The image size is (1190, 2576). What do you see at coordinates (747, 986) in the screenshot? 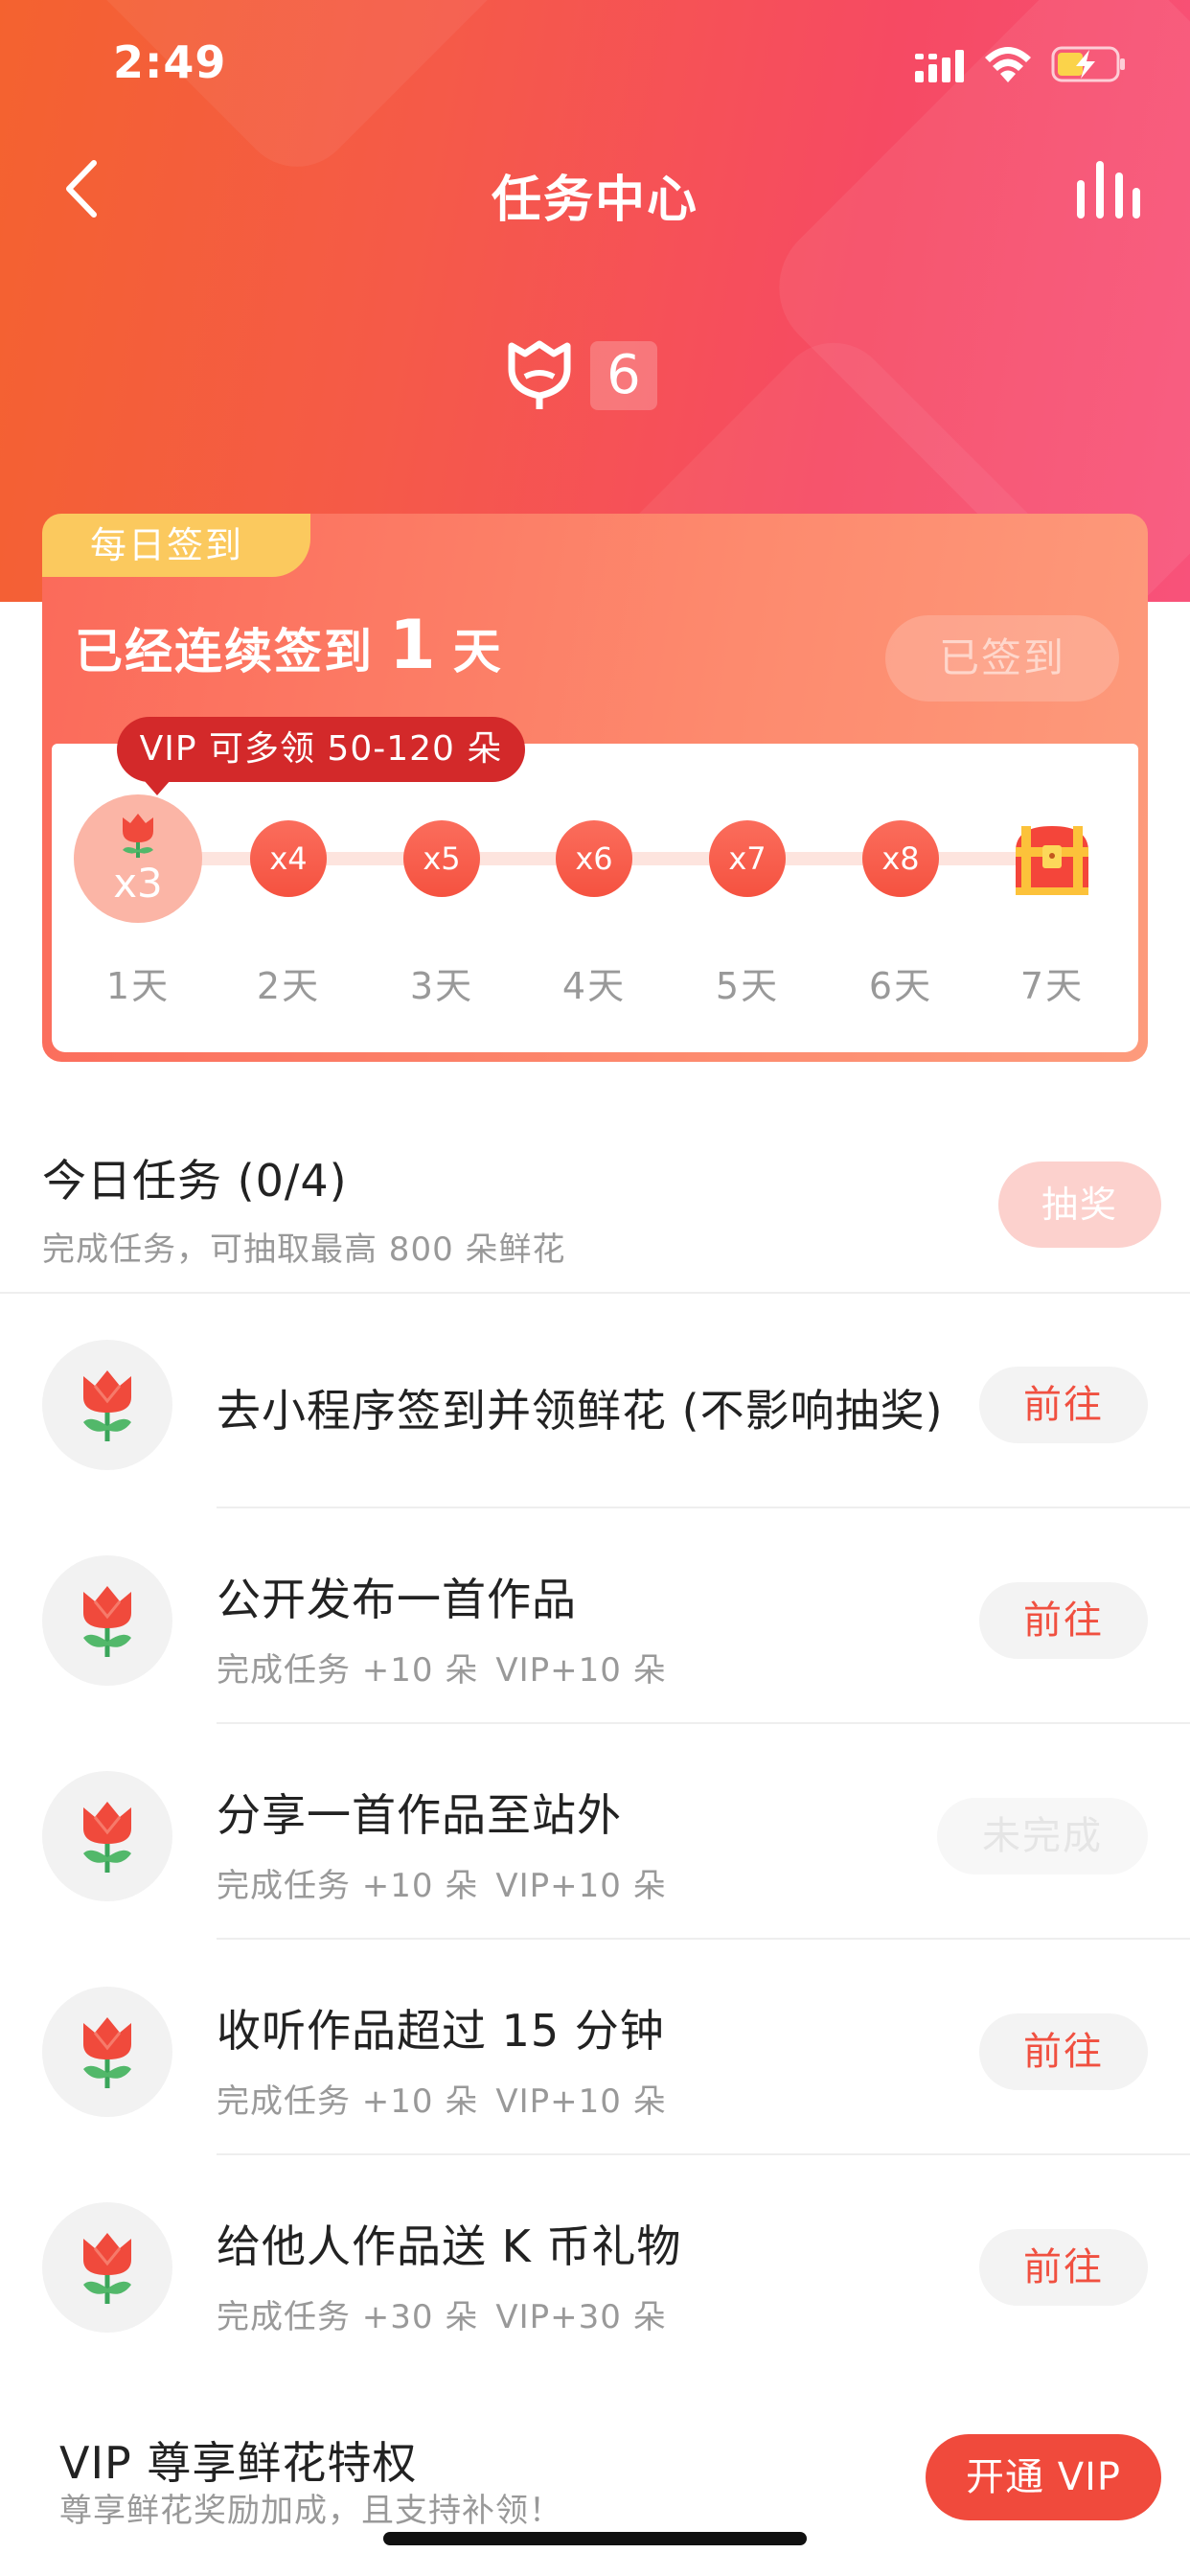
I see `day-label-5: 5天` at bounding box center [747, 986].